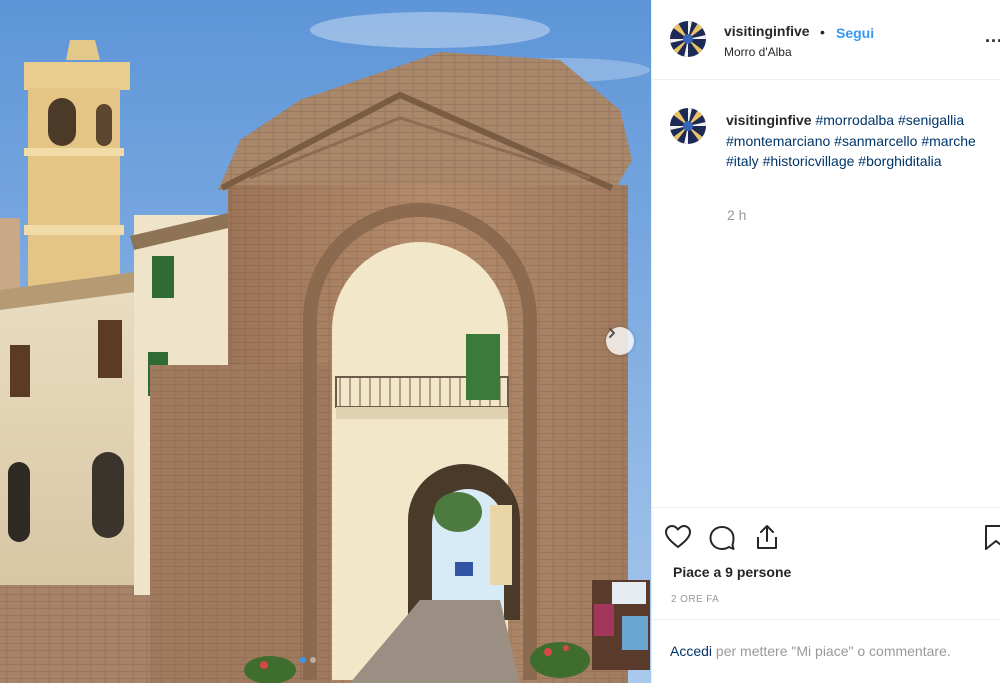 This screenshot has width=1000, height=683. I want to click on chevron-right-icon, so click(612, 333).